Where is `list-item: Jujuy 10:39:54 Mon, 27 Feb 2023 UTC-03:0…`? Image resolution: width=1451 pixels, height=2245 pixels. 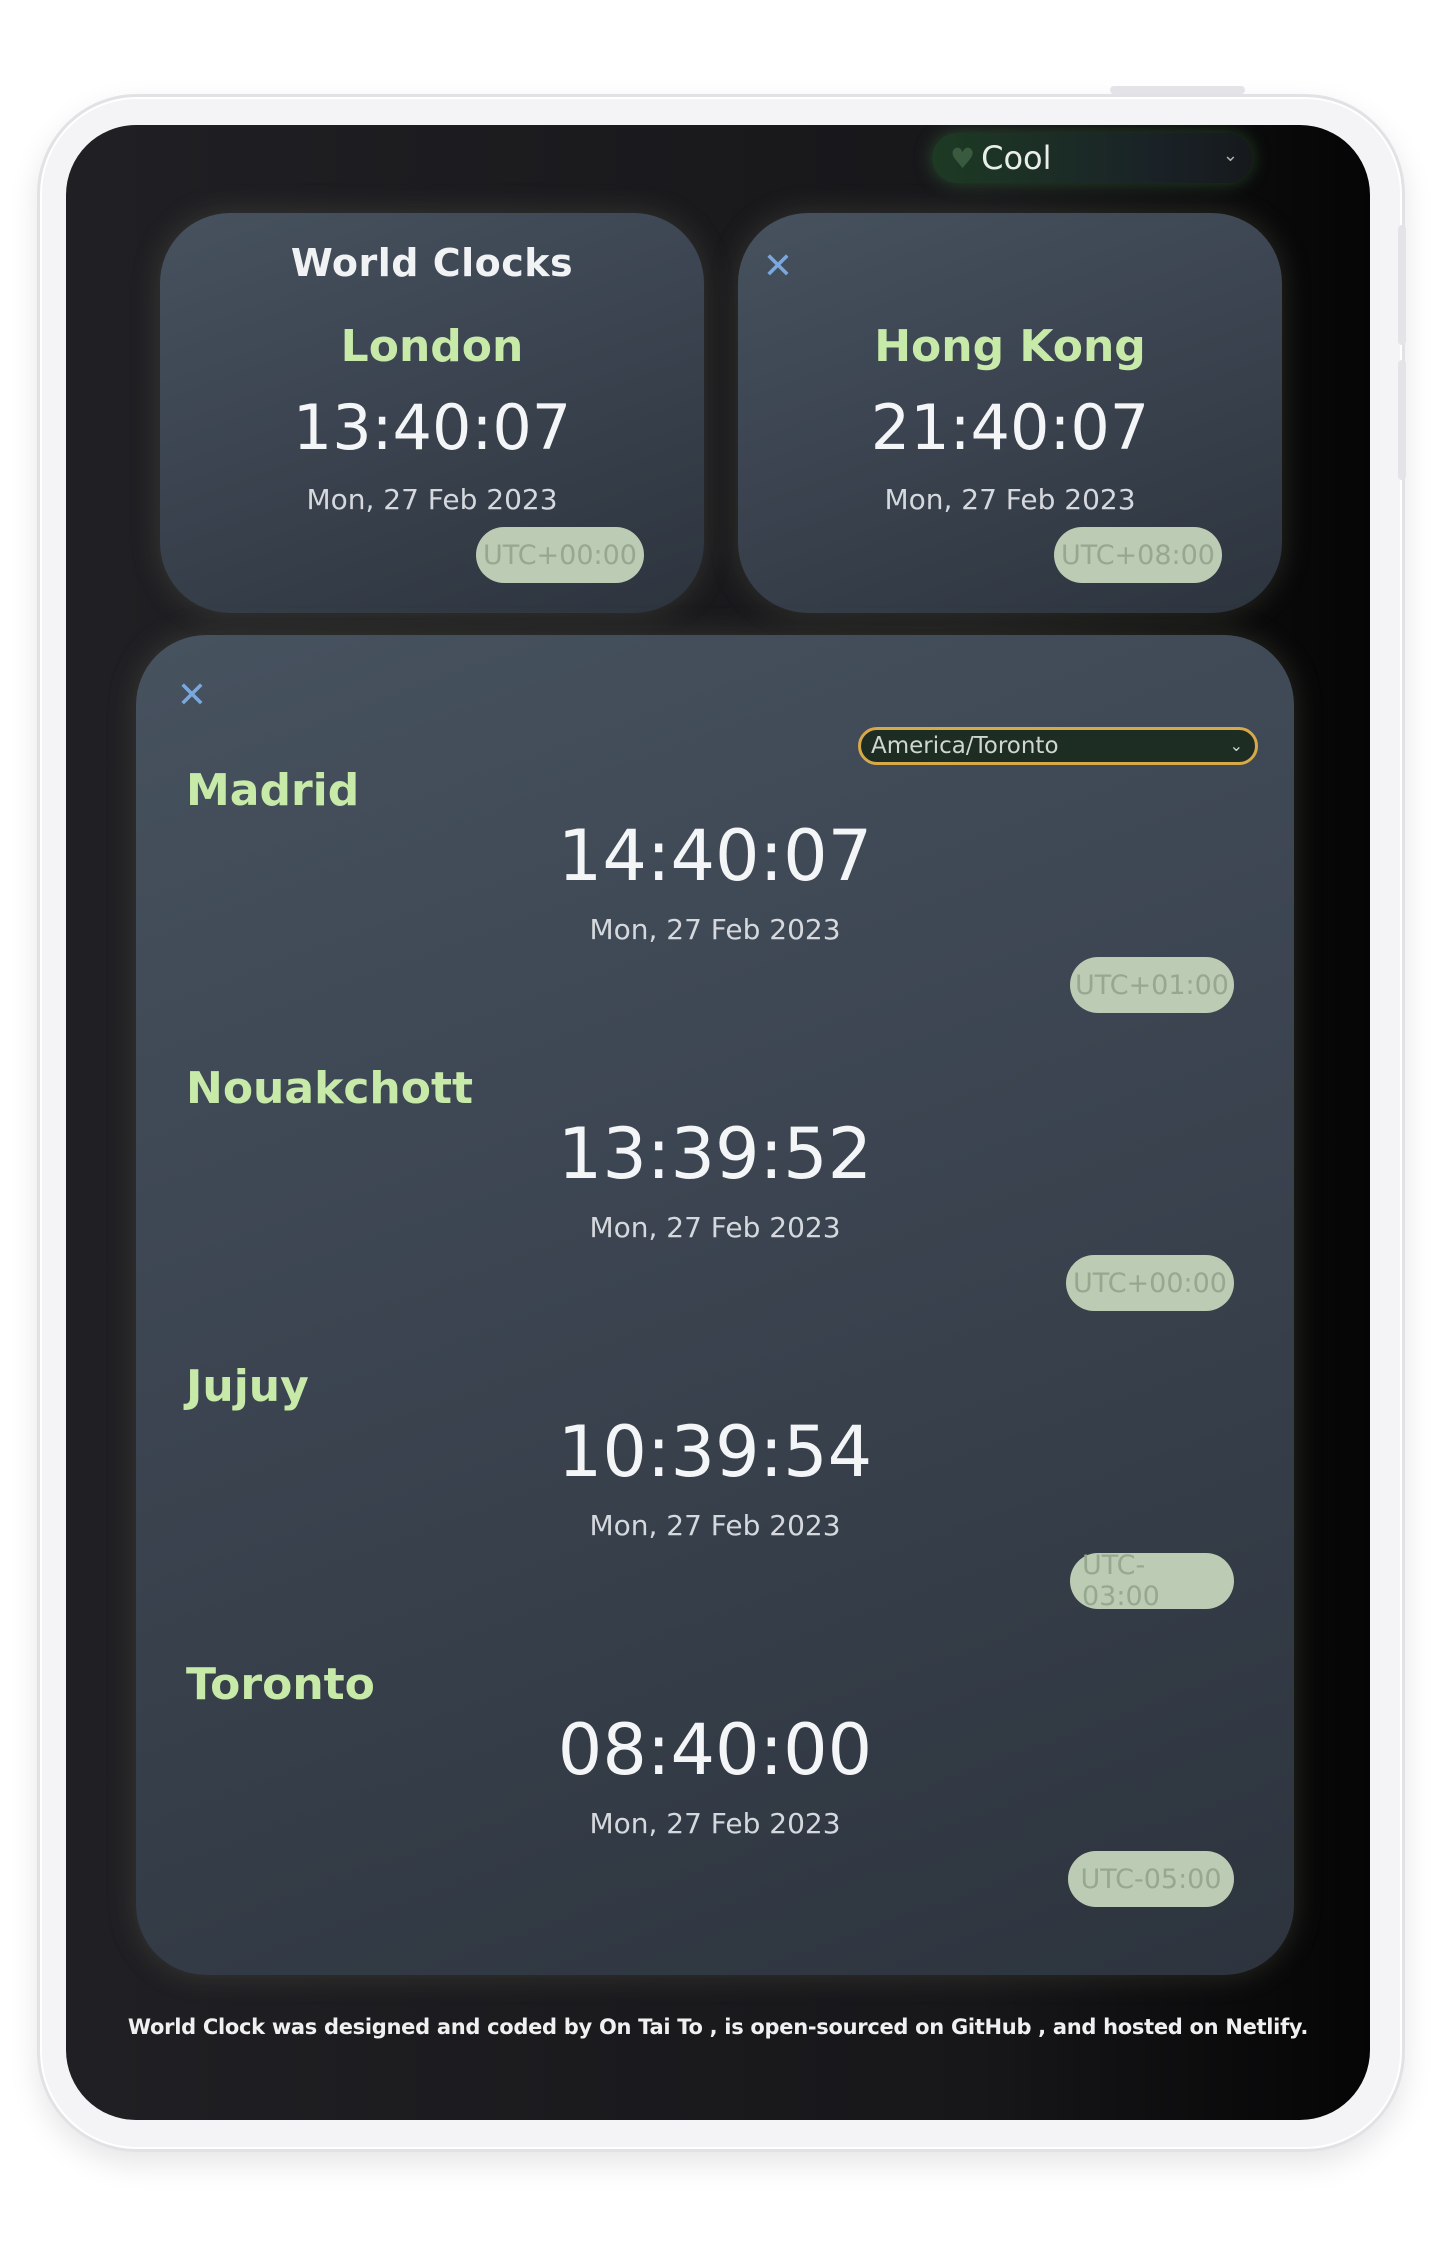 list-item: Jujuy 10:39:54 Mon, 27 Feb 2023 UTC-03:0… is located at coordinates (715, 1511).